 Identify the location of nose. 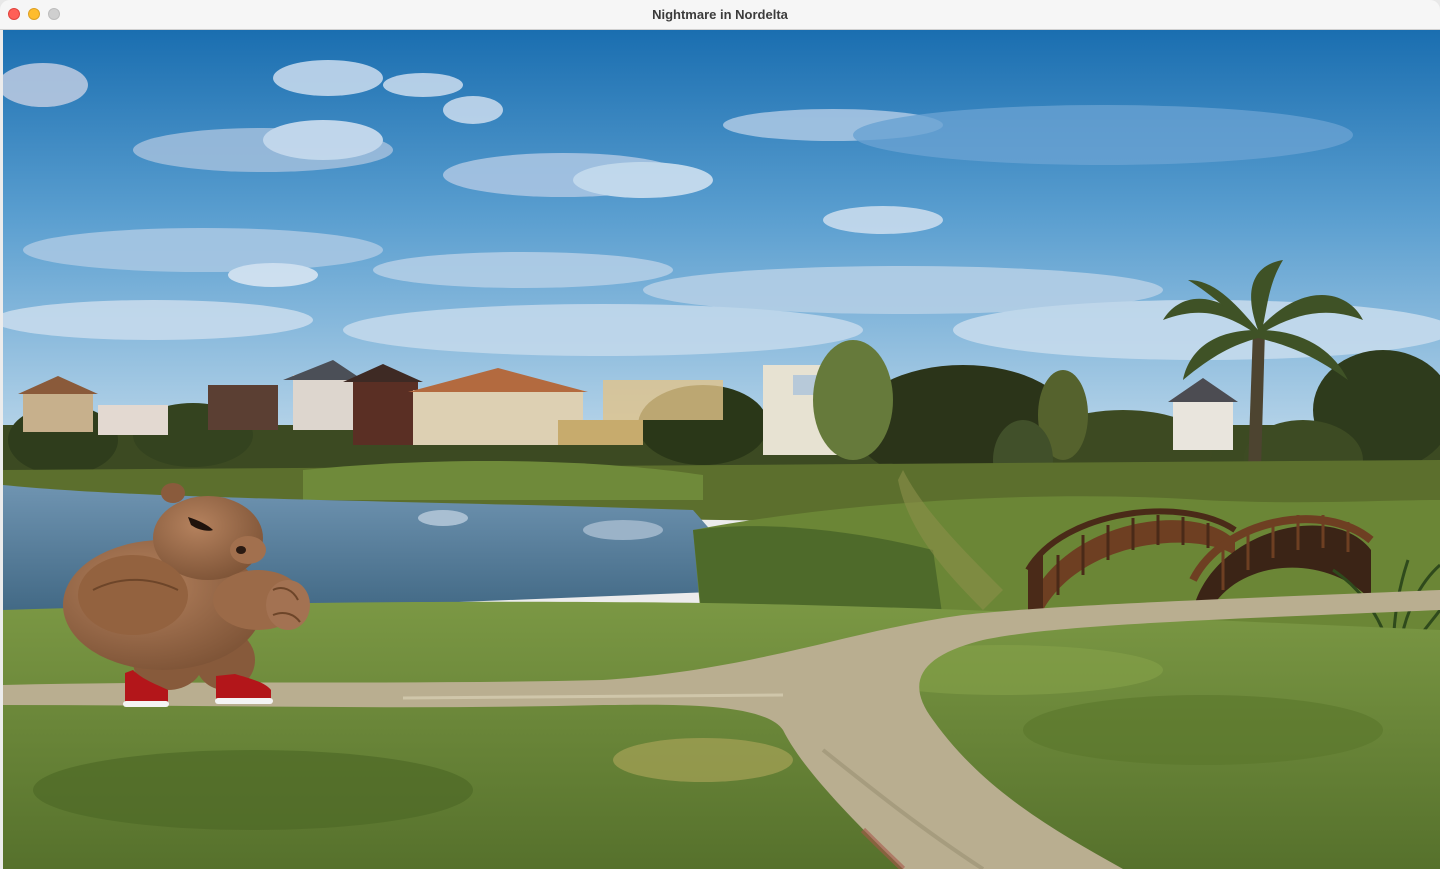
(241, 550).